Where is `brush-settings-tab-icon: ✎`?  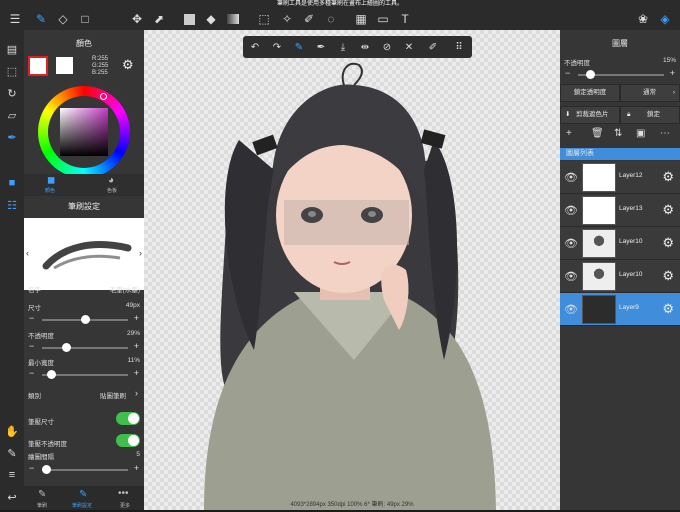
brush-settings-tab-icon: ✎ is located at coordinates (83, 494).